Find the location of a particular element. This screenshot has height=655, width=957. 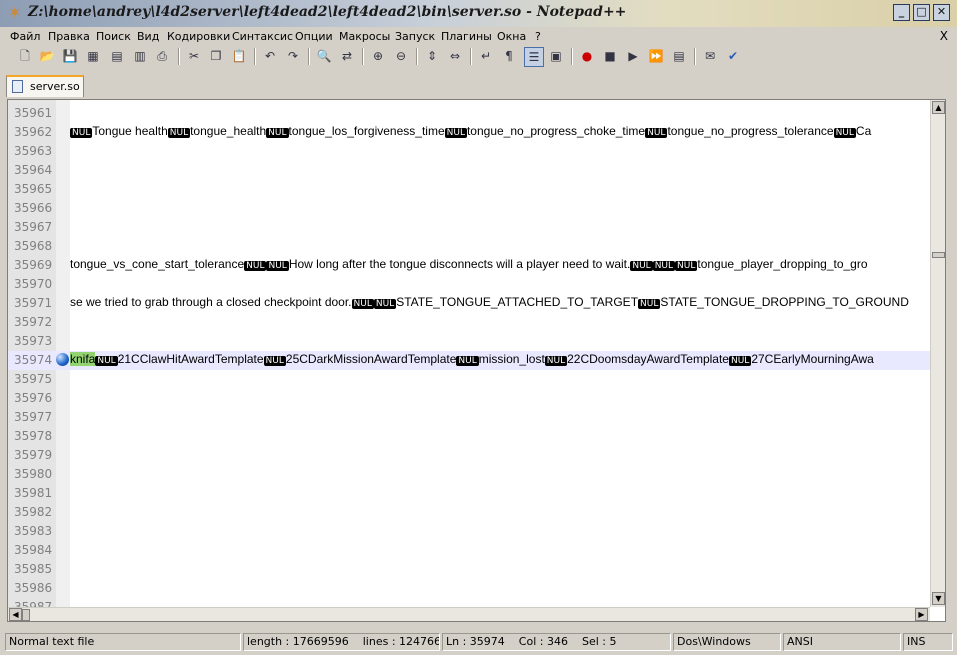

editor-line: 35964 is located at coordinates (469, 170).